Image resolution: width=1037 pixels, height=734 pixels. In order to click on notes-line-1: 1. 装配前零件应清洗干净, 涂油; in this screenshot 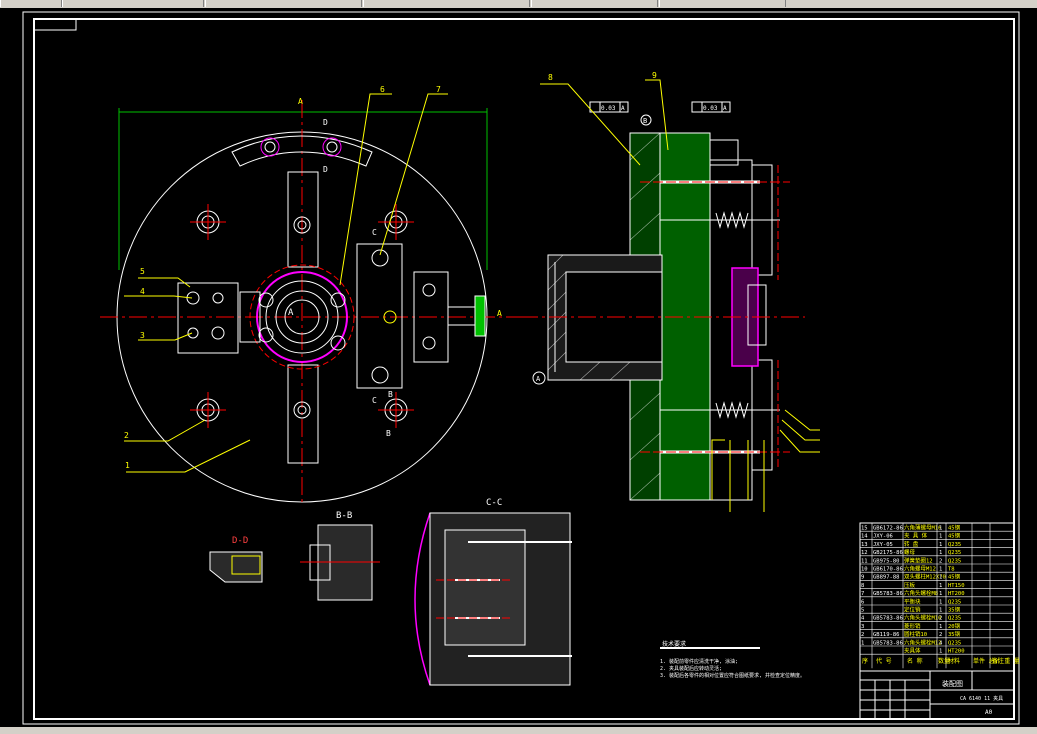, I will do `click(699, 661)`.